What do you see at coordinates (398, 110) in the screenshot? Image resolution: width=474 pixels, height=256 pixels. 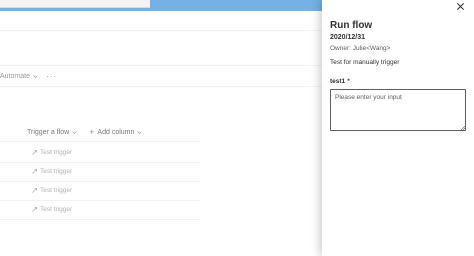 I see `test1-input` at bounding box center [398, 110].